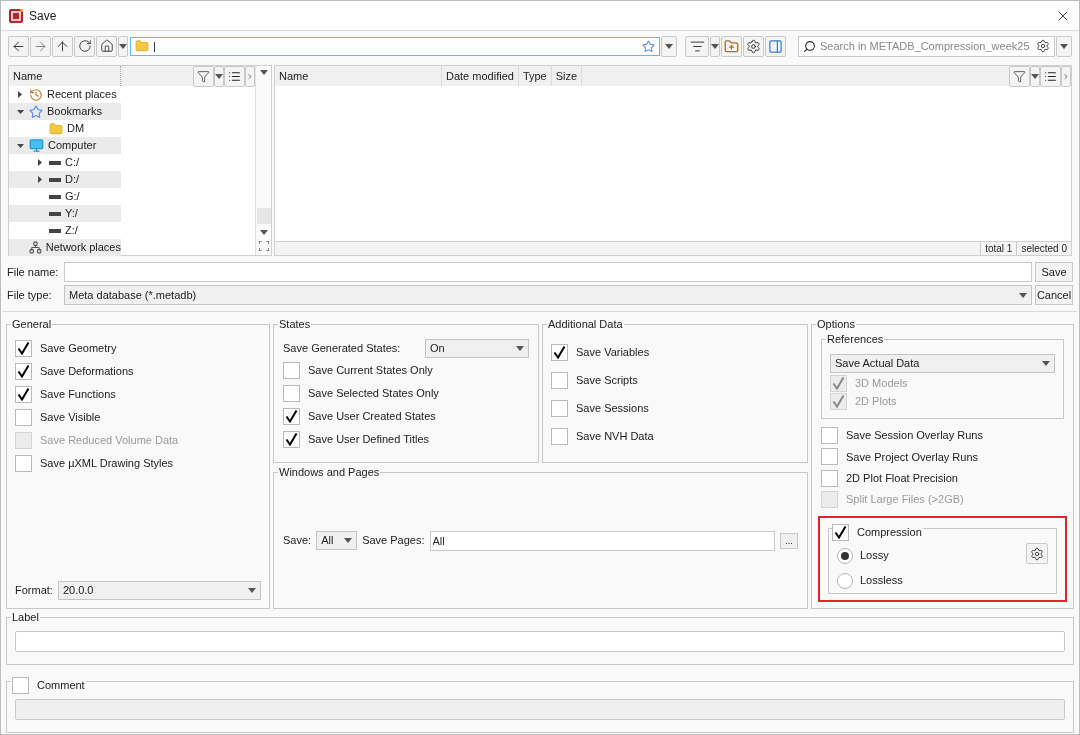  Describe the element at coordinates (902, 478) in the screenshot. I see `checkbox-label: 2D Plot Float Precision` at that location.